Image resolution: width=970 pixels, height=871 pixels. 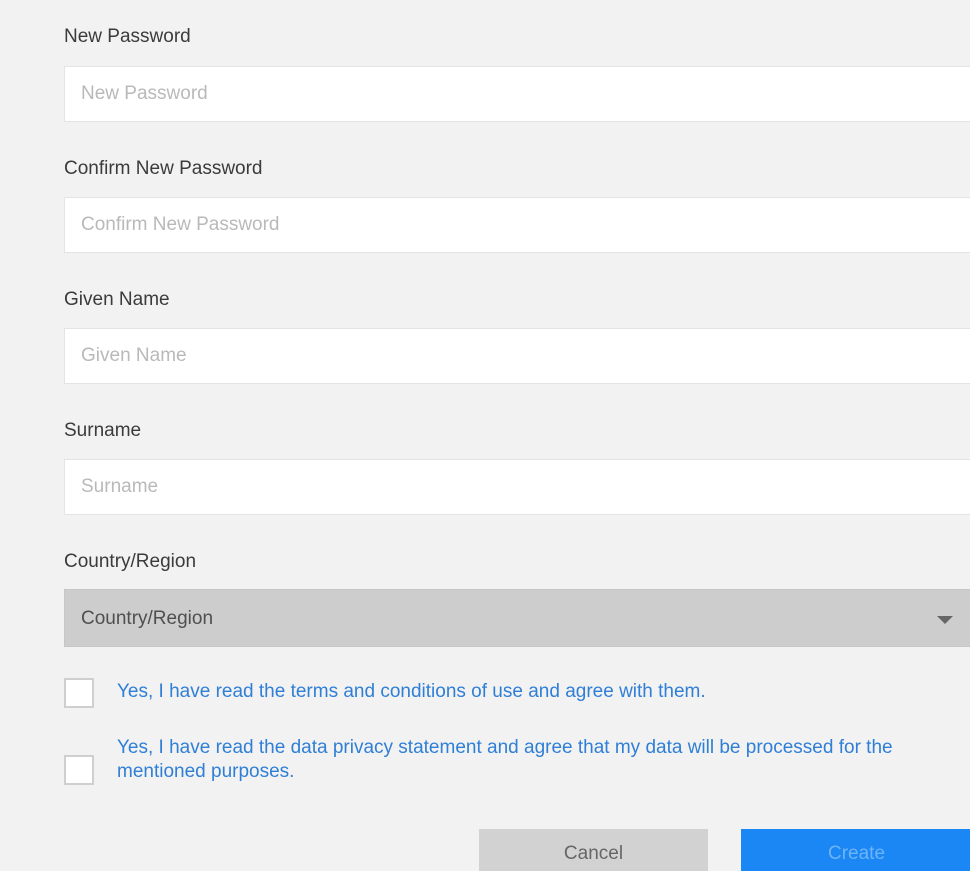 What do you see at coordinates (517, 94) in the screenshot?
I see `new-password-input` at bounding box center [517, 94].